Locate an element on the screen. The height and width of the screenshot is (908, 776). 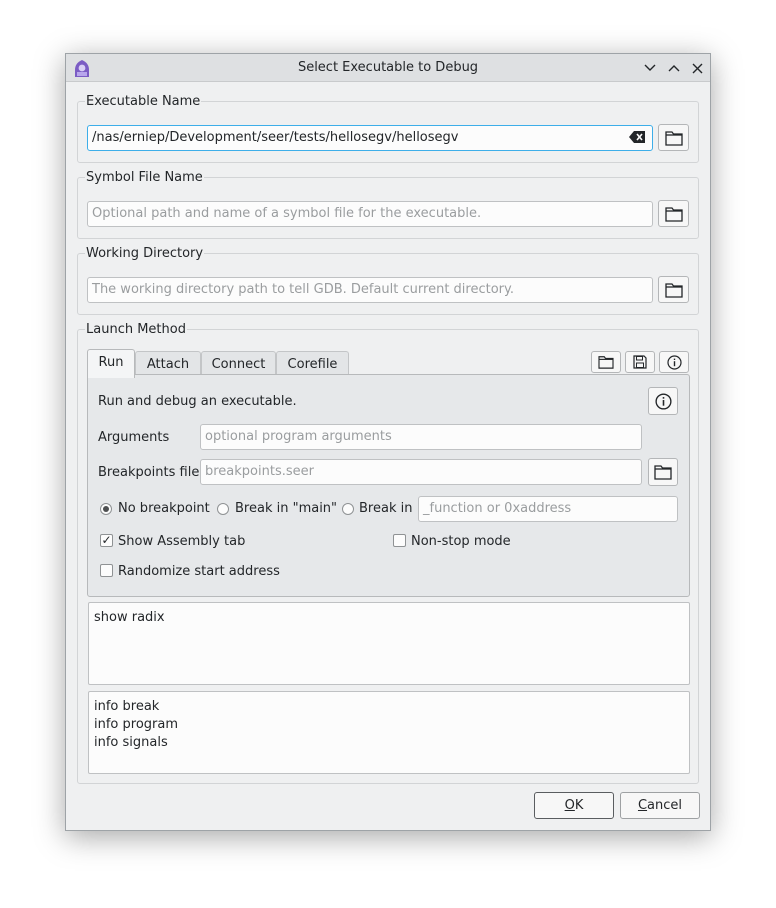
minimize-button is located at coordinates (650, 68).